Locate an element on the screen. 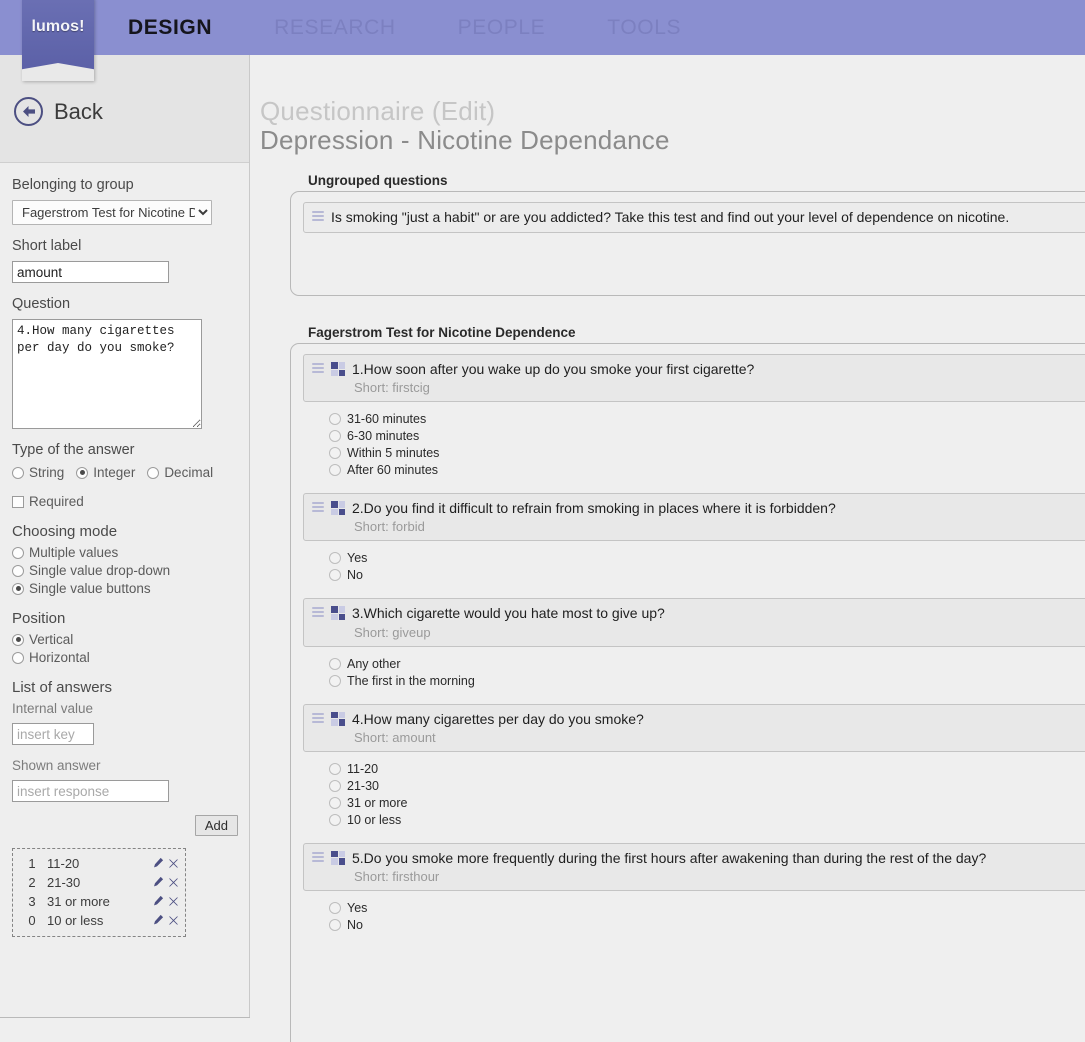  answer-value: 11-20 is located at coordinates (63, 863).